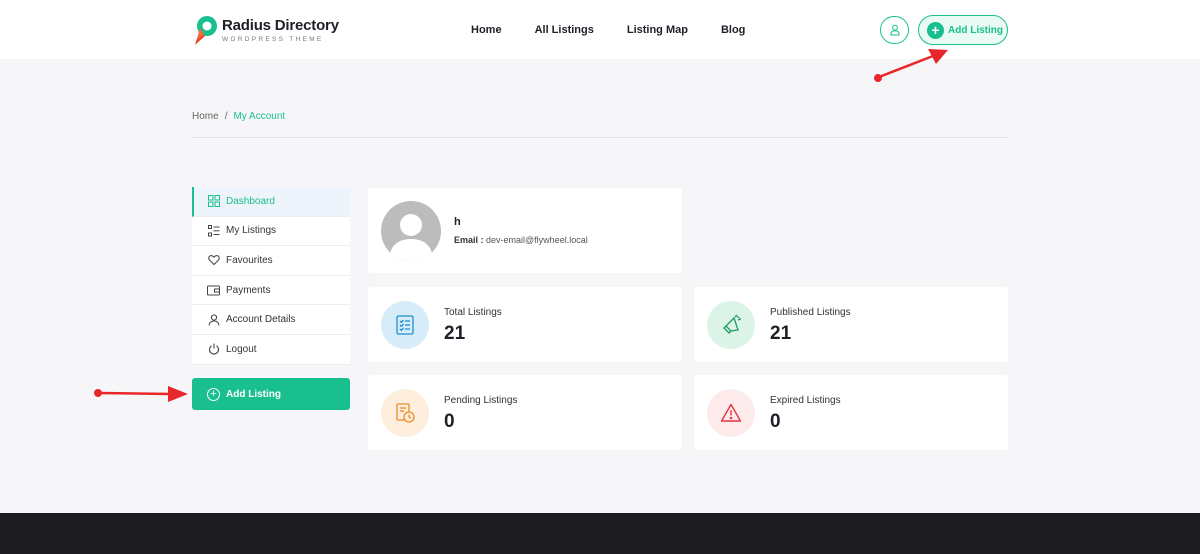 The width and height of the screenshot is (1200, 554). What do you see at coordinates (486, 30) in the screenshot?
I see `nav-home: Home` at bounding box center [486, 30].